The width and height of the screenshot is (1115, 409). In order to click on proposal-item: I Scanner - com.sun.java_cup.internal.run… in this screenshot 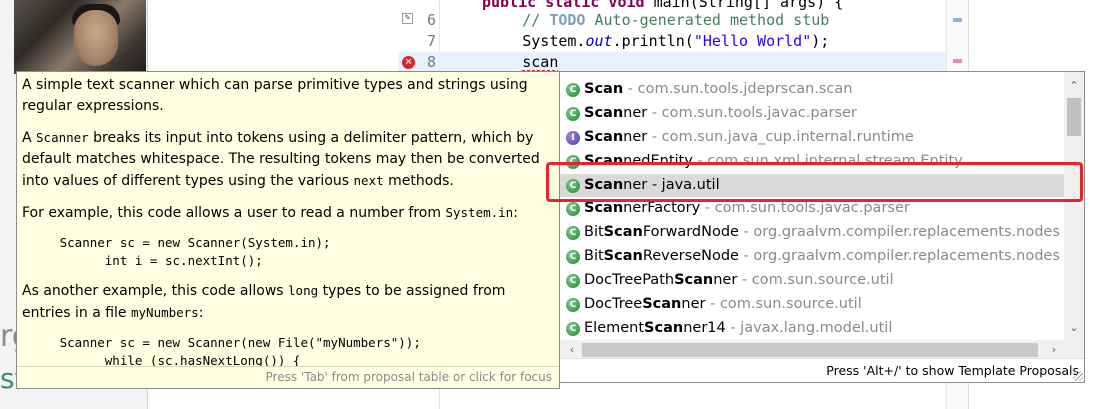, I will do `click(812, 138)`.